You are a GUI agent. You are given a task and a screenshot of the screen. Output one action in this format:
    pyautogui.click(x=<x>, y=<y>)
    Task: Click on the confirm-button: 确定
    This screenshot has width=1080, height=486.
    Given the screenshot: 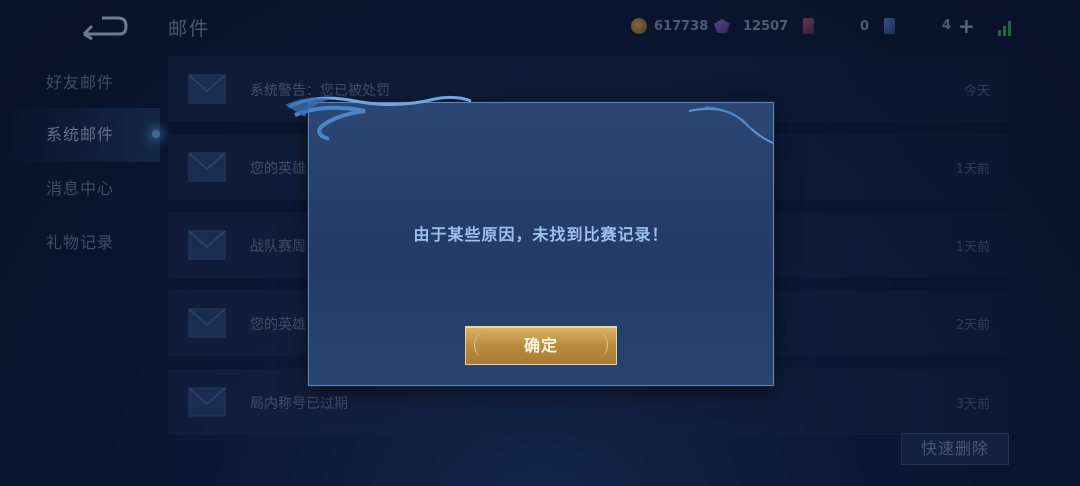 What is the action you would take?
    pyautogui.click(x=541, y=345)
    